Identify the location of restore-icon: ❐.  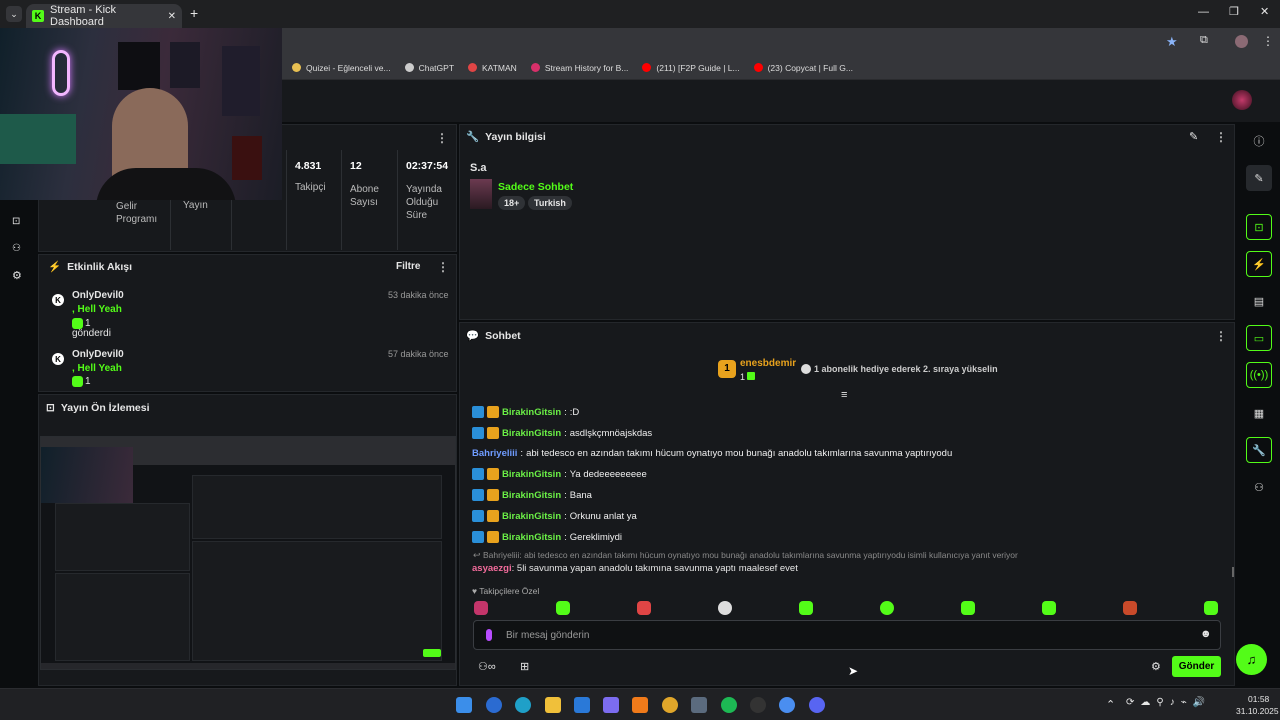
(1234, 11).